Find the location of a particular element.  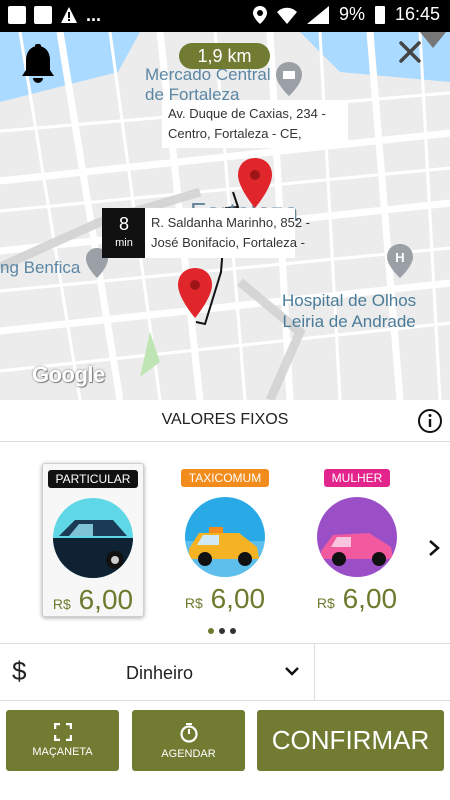

category-card-mulher: MULHER R$ 6,00 is located at coordinates (357, 539).